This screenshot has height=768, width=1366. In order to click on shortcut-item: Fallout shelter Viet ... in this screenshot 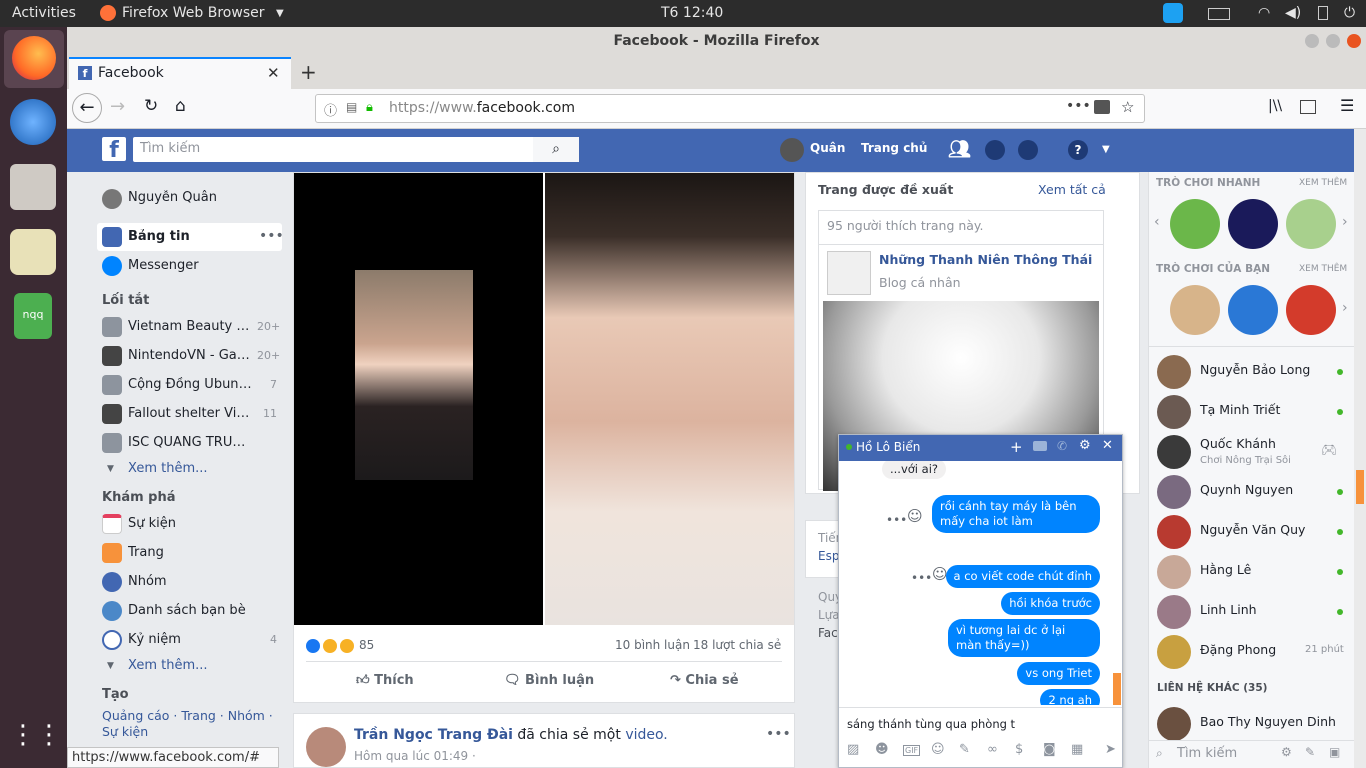, I will do `click(190, 413)`.